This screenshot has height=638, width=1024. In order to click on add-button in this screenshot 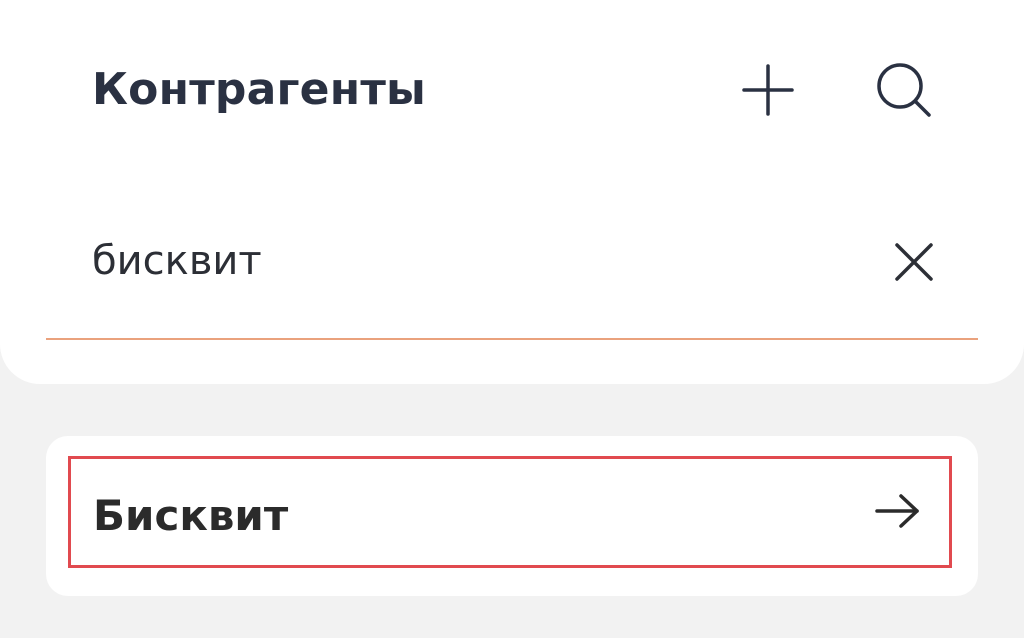, I will do `click(768, 90)`.